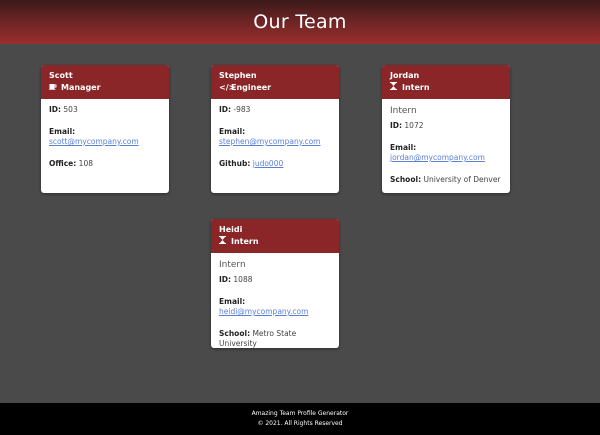 This screenshot has height=435, width=600. What do you see at coordinates (105, 164) in the screenshot?
I see `office-row: Office: 108` at bounding box center [105, 164].